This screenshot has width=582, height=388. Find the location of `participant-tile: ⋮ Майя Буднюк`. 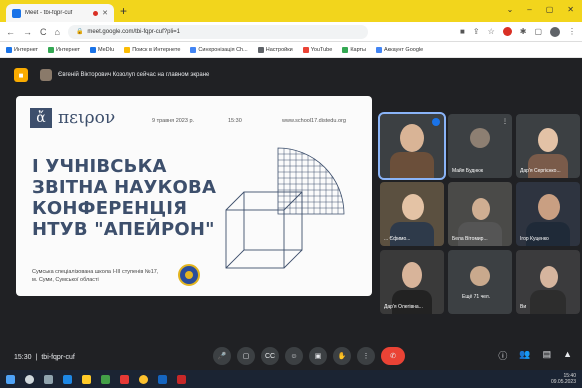

participant-tile: ⋮ Майя Буднюк is located at coordinates (480, 146).